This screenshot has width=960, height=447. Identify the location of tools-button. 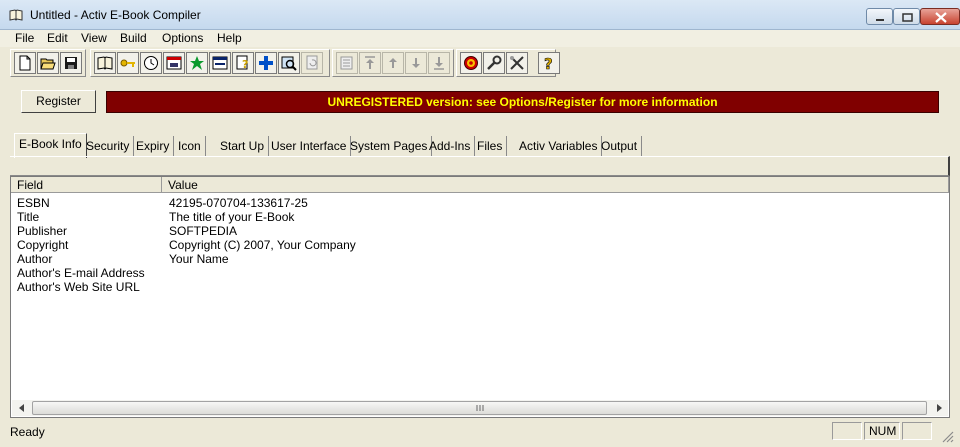
(517, 63).